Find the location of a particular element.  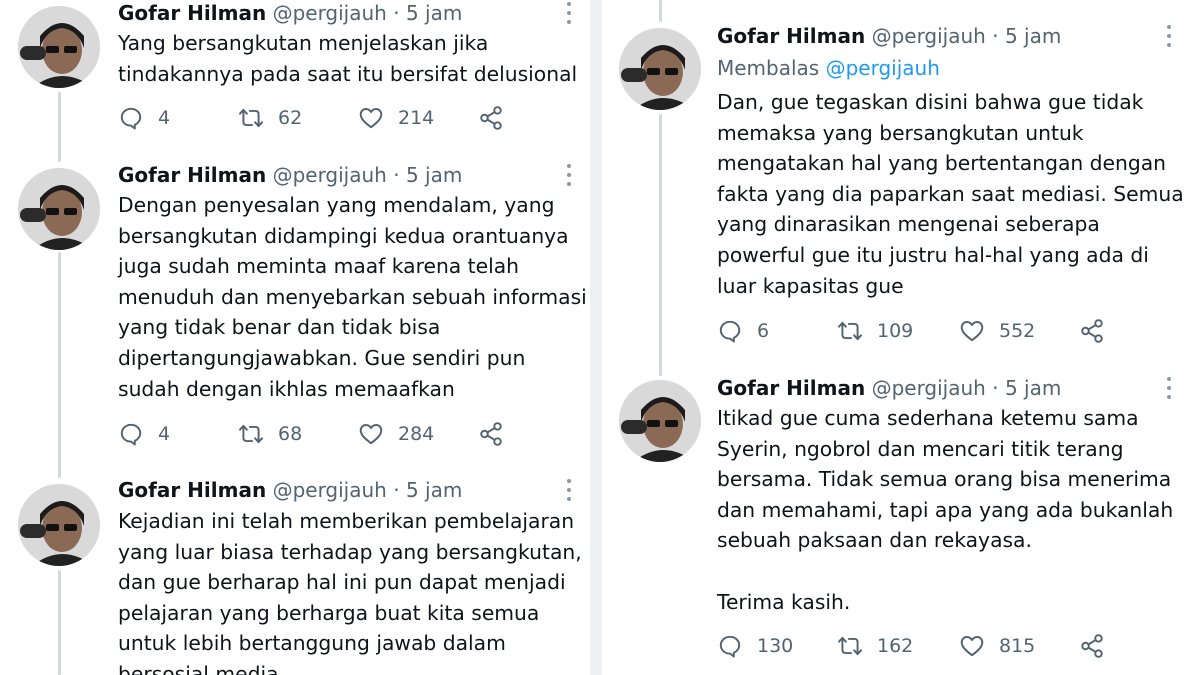

like-button: 552 is located at coordinates (997, 331).